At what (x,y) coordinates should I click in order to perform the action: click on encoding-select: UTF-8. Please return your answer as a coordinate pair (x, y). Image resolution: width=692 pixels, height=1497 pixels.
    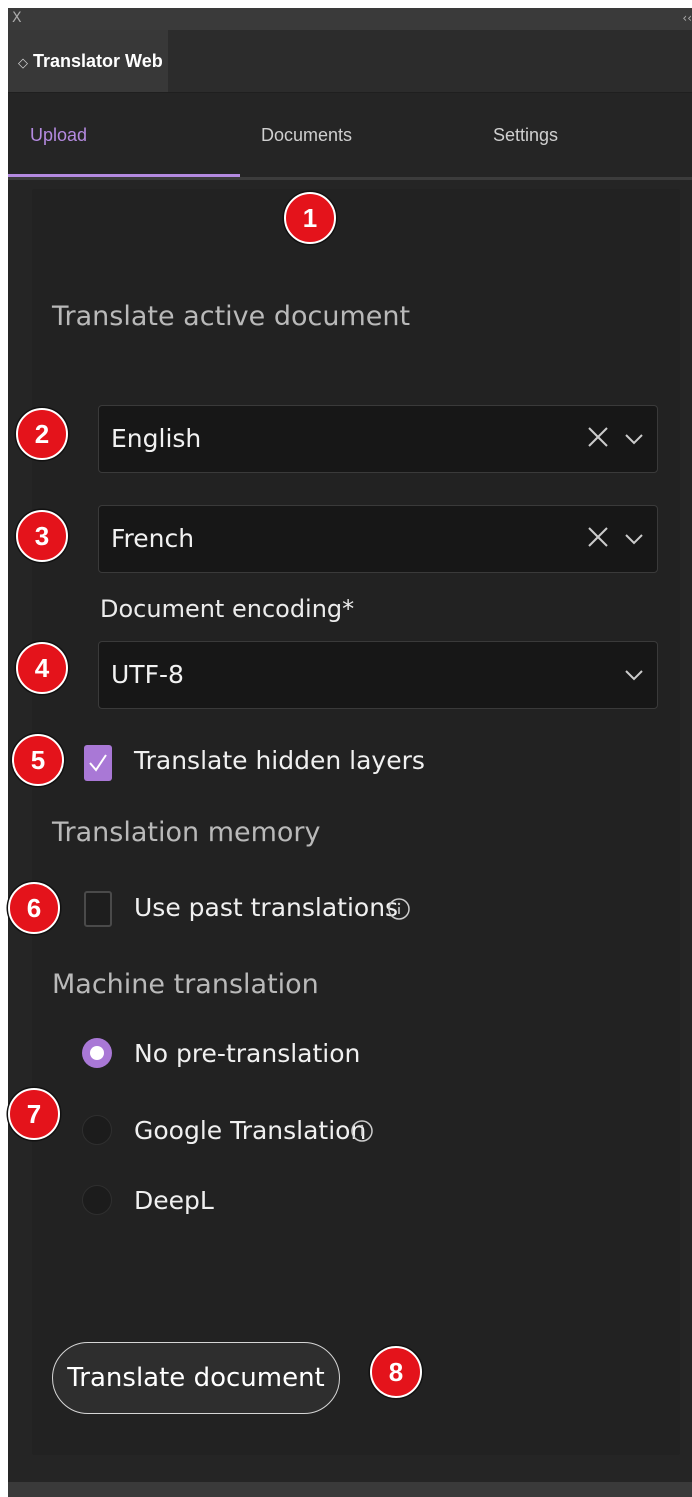
    Looking at the image, I should click on (378, 675).